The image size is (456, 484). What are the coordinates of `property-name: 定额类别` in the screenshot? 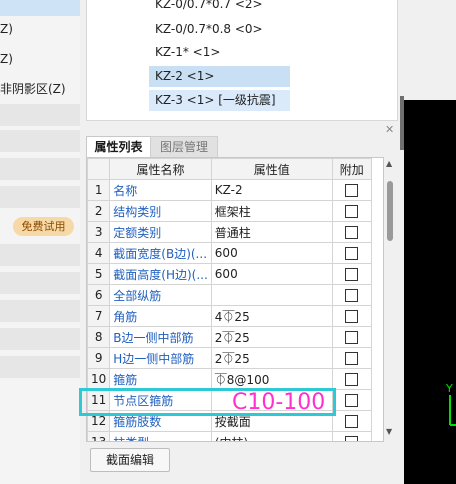 It's located at (160, 232).